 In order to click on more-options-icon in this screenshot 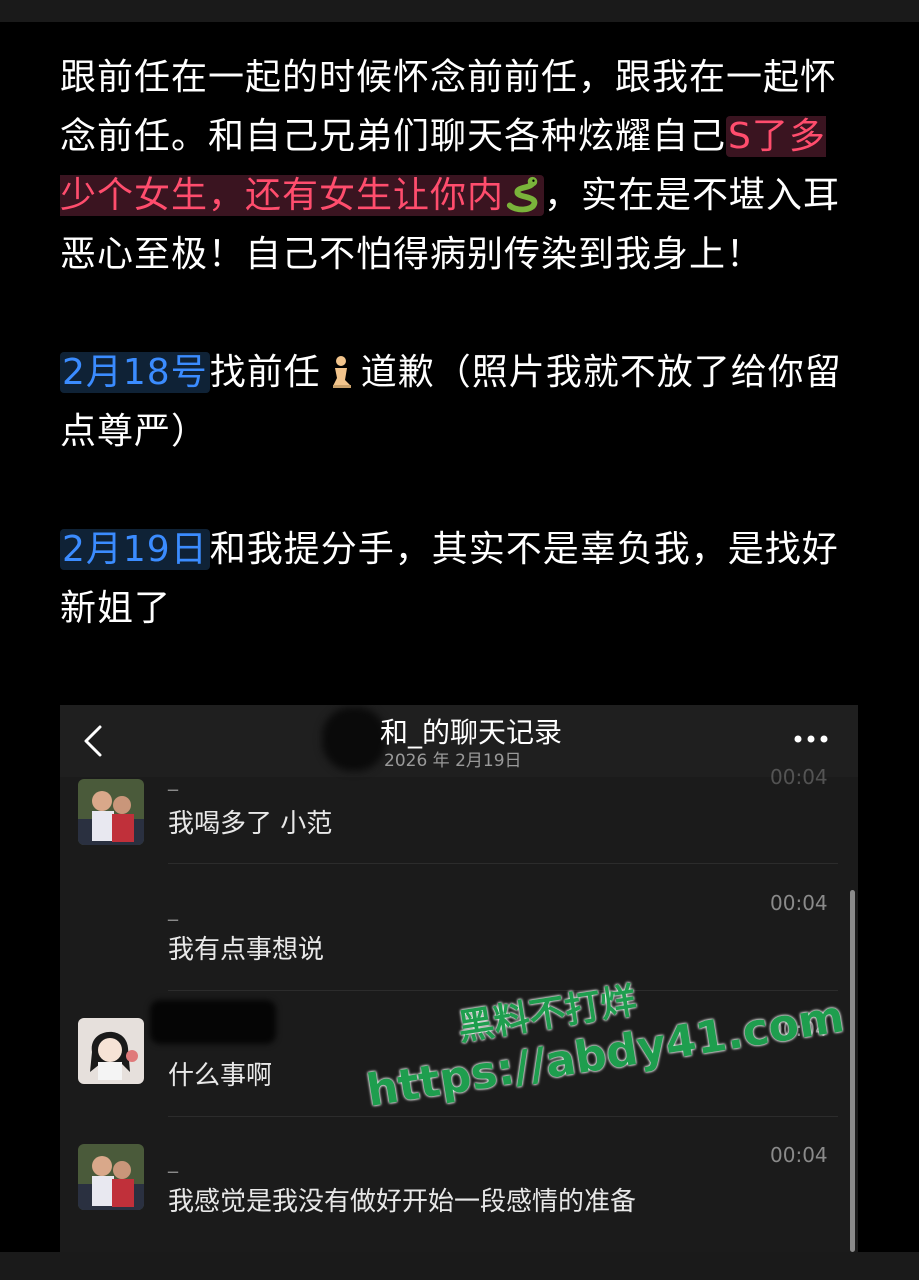, I will do `click(811, 739)`.